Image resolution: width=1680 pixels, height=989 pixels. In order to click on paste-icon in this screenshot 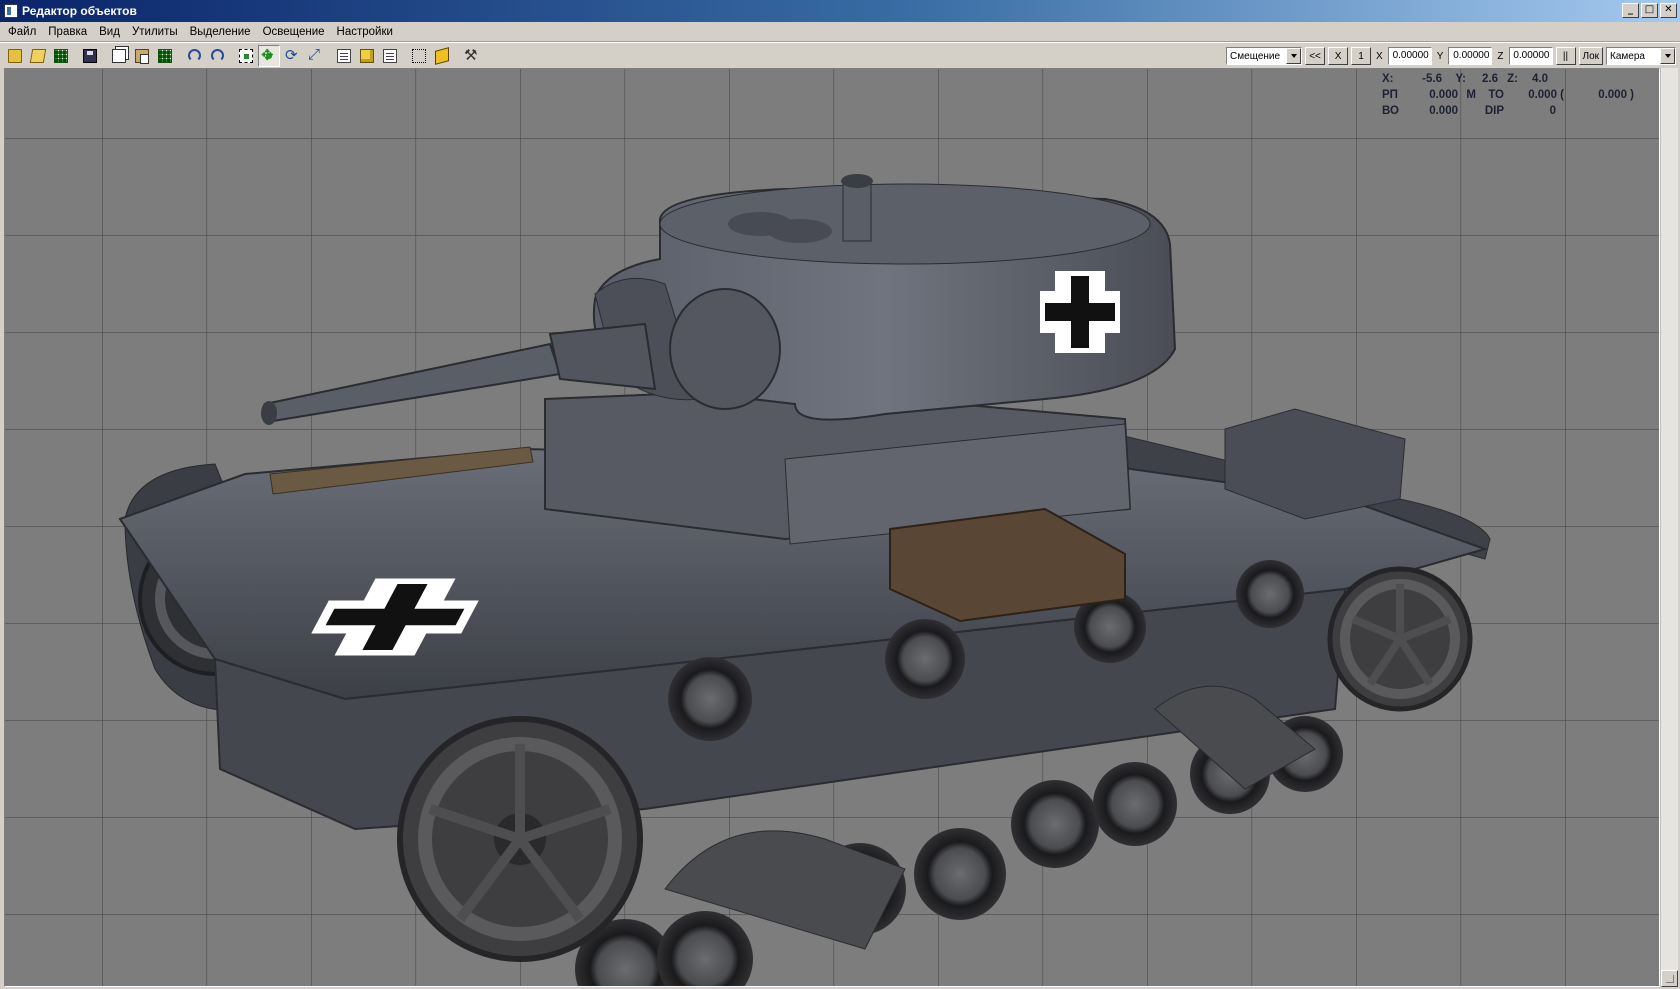, I will do `click(142, 56)`.